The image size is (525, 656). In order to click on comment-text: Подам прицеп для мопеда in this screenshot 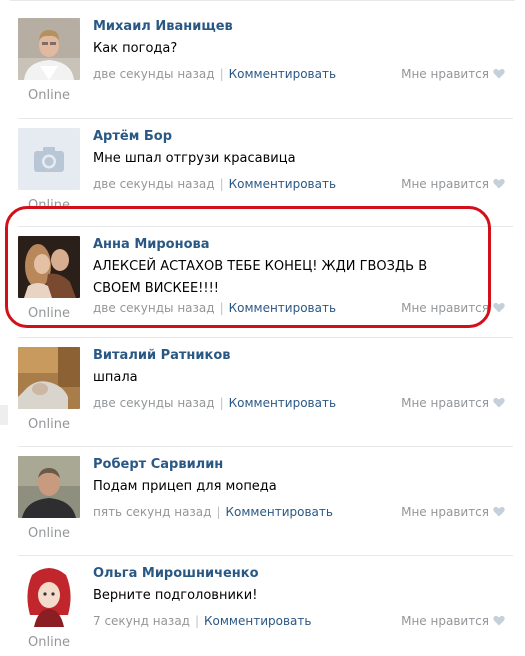, I will do `click(185, 486)`.